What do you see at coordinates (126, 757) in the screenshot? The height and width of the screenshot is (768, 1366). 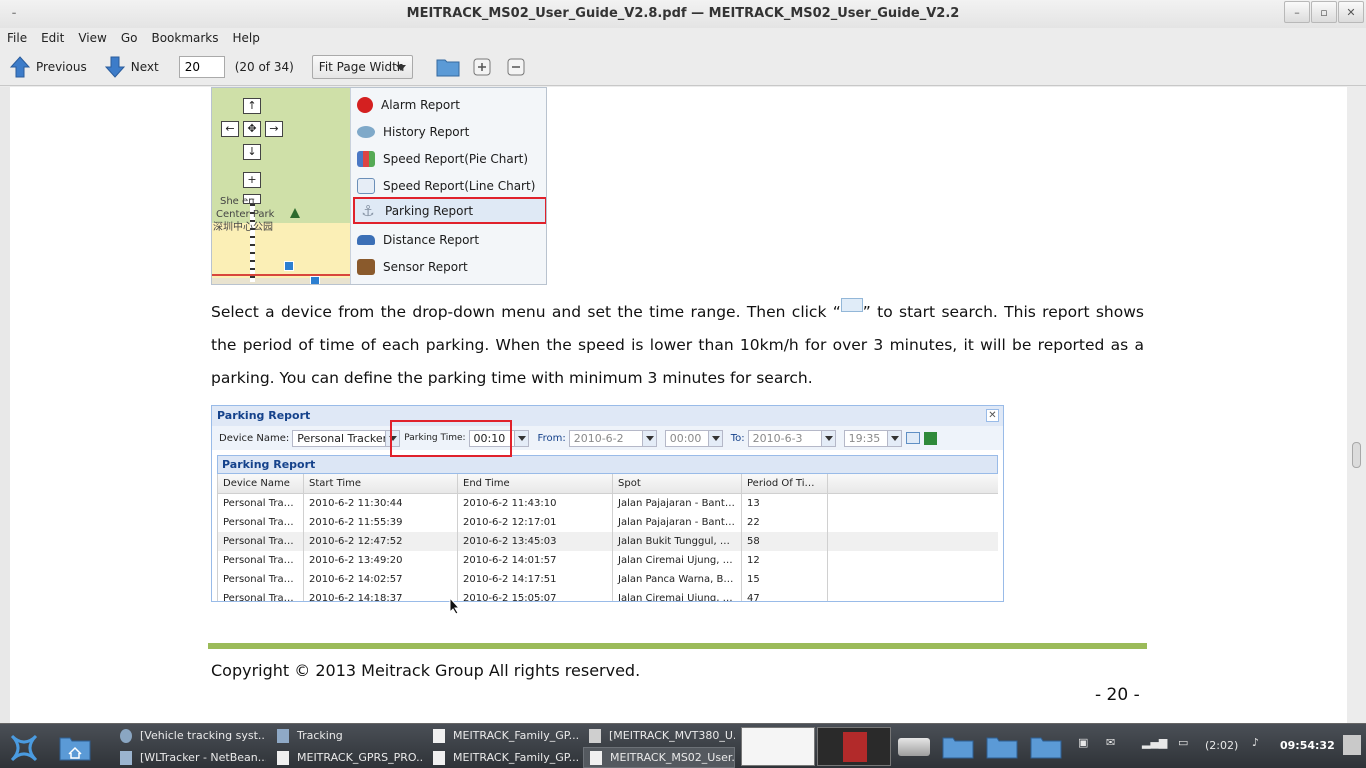 I see `netbeans-icon` at bounding box center [126, 757].